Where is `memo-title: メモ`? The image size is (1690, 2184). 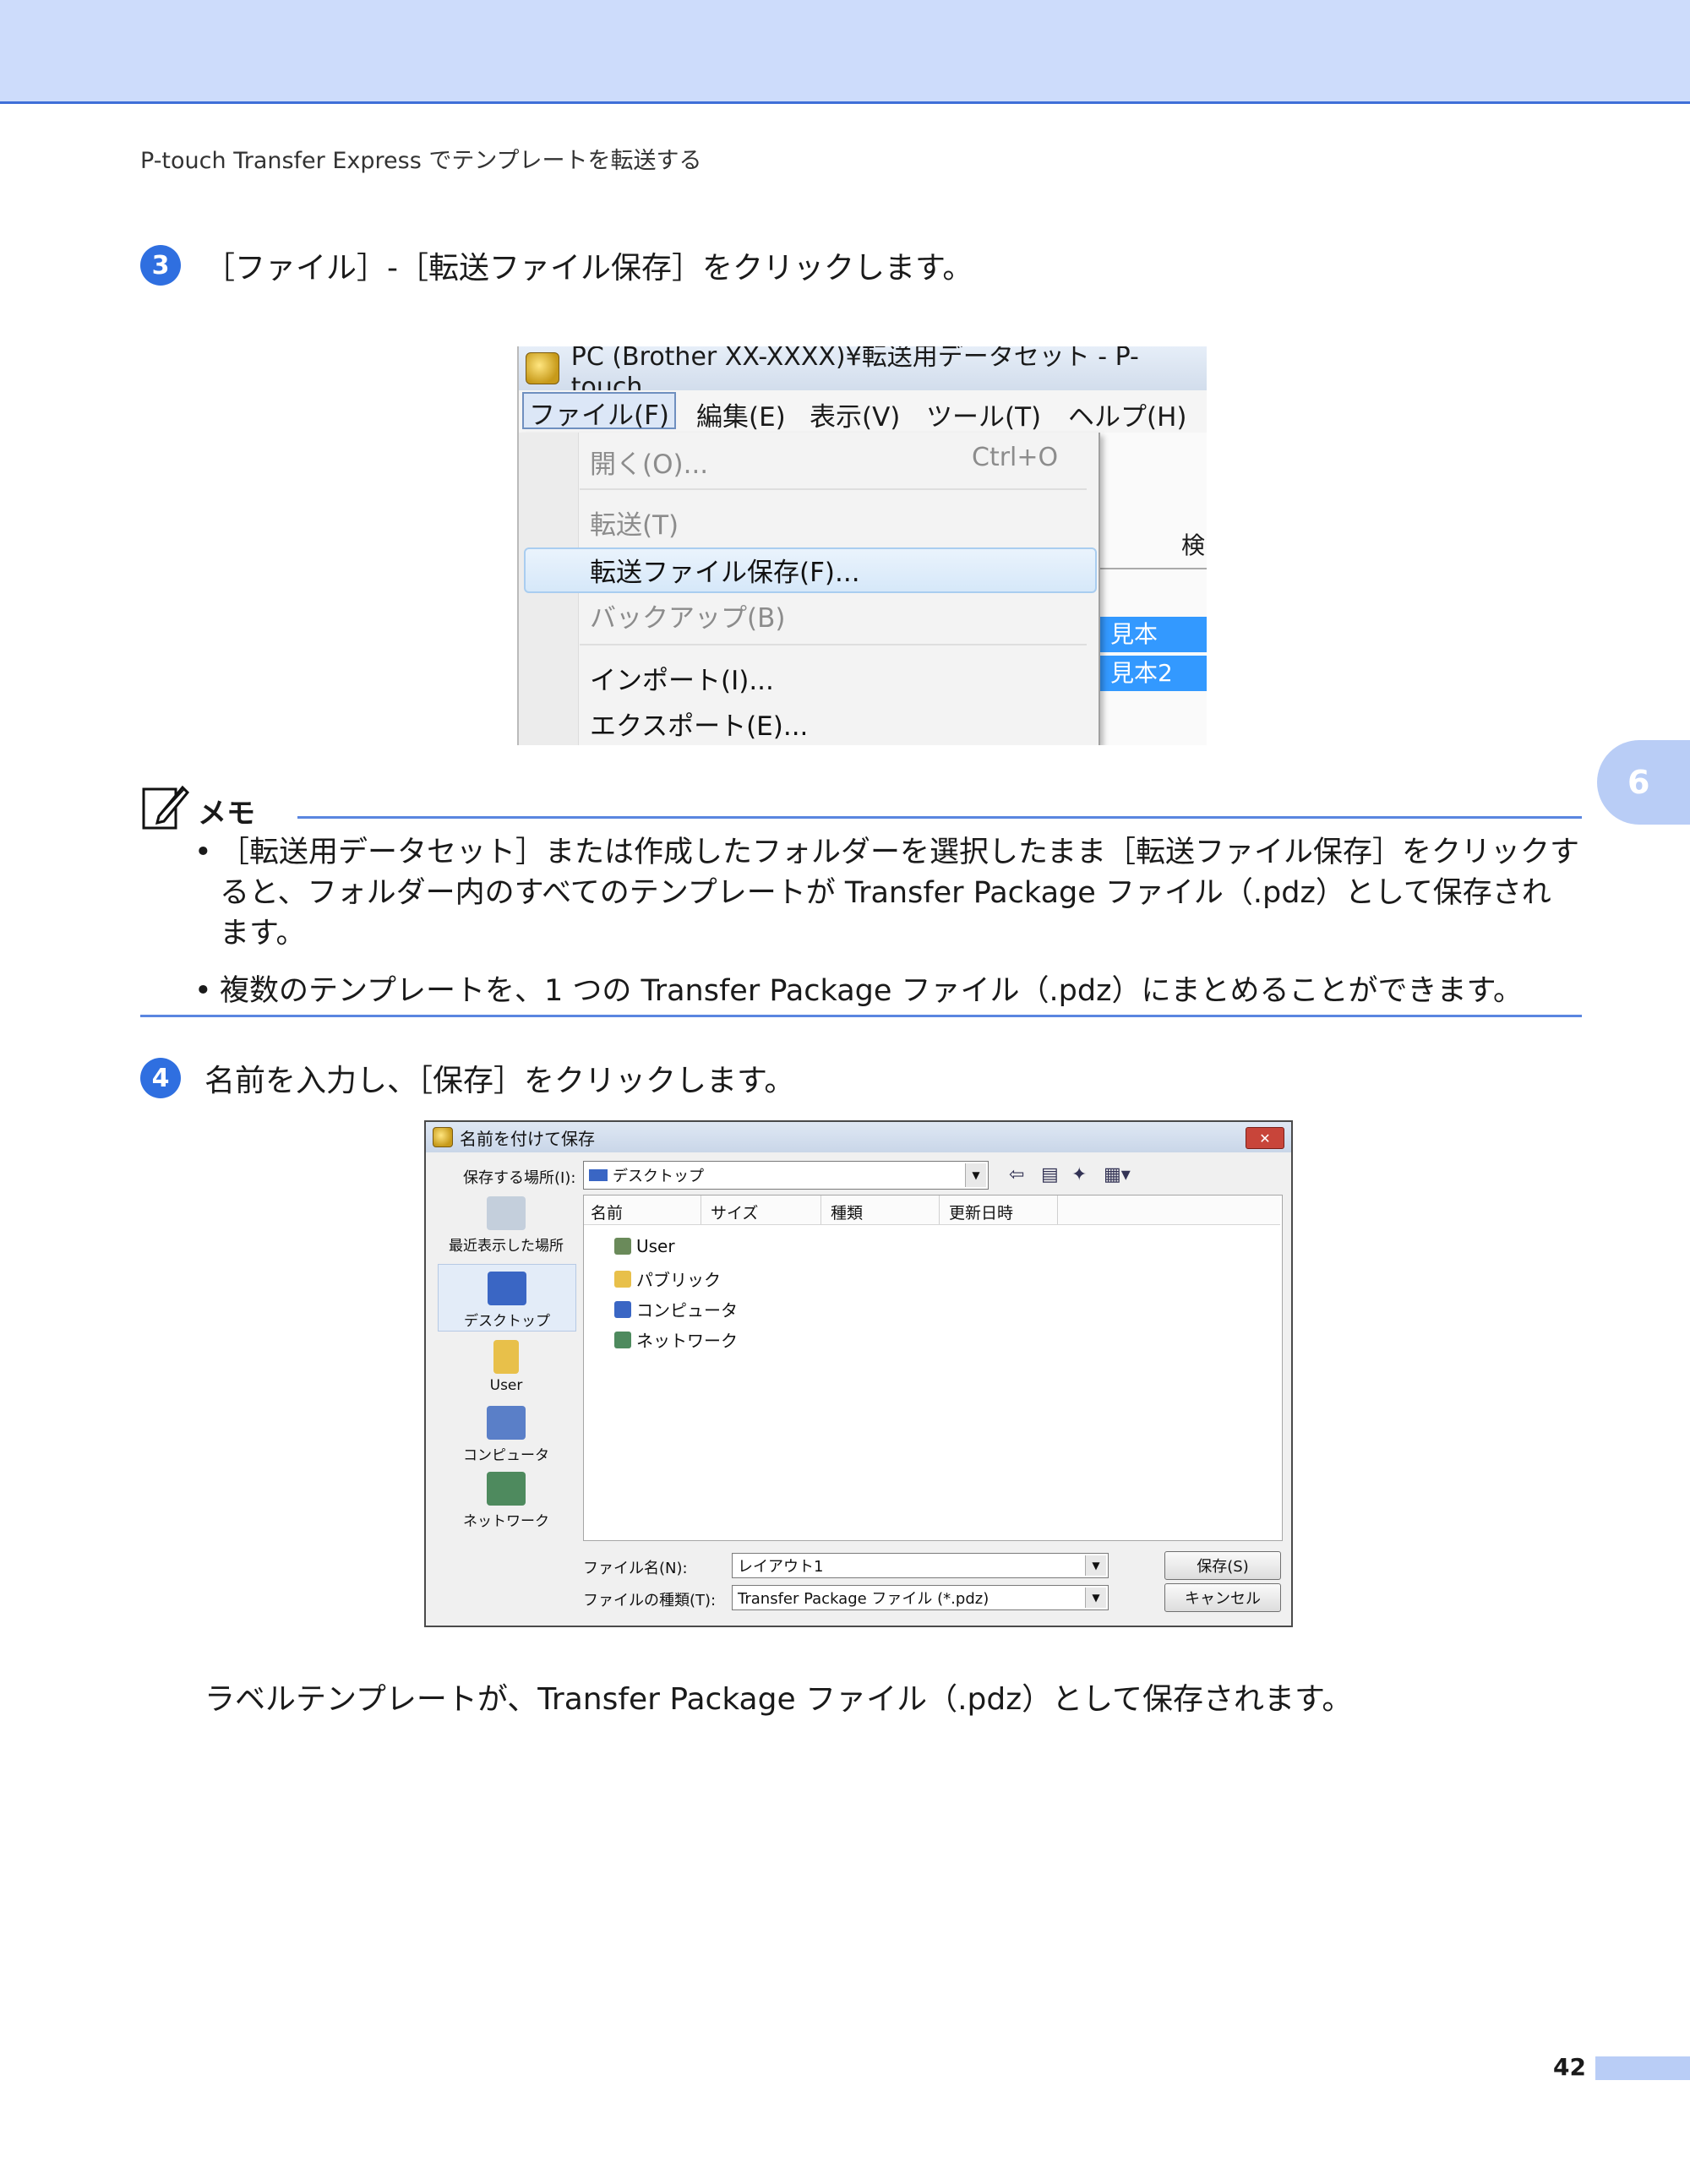
memo-title: メモ is located at coordinates (226, 814).